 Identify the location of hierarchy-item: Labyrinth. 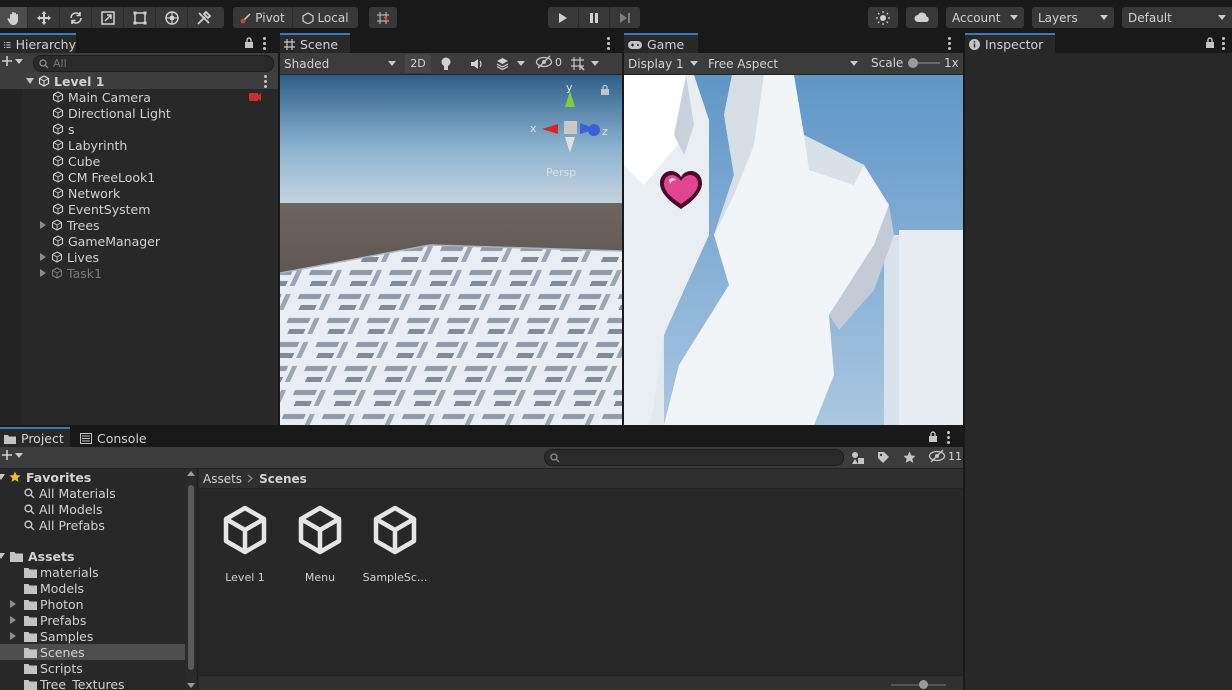
(139, 145).